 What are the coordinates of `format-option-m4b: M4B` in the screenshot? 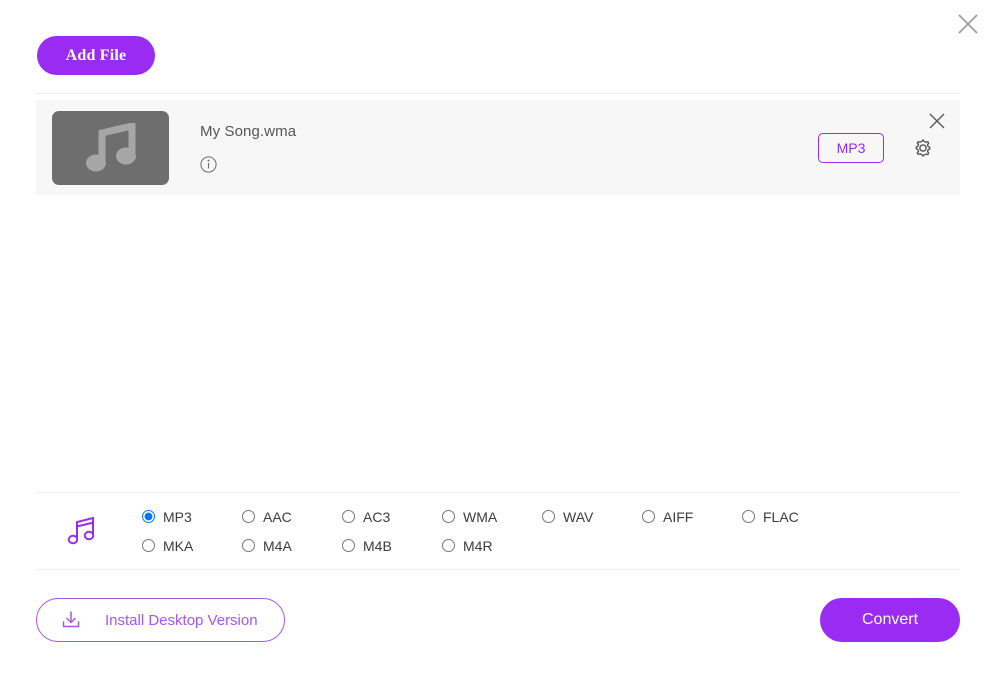 It's located at (392, 546).